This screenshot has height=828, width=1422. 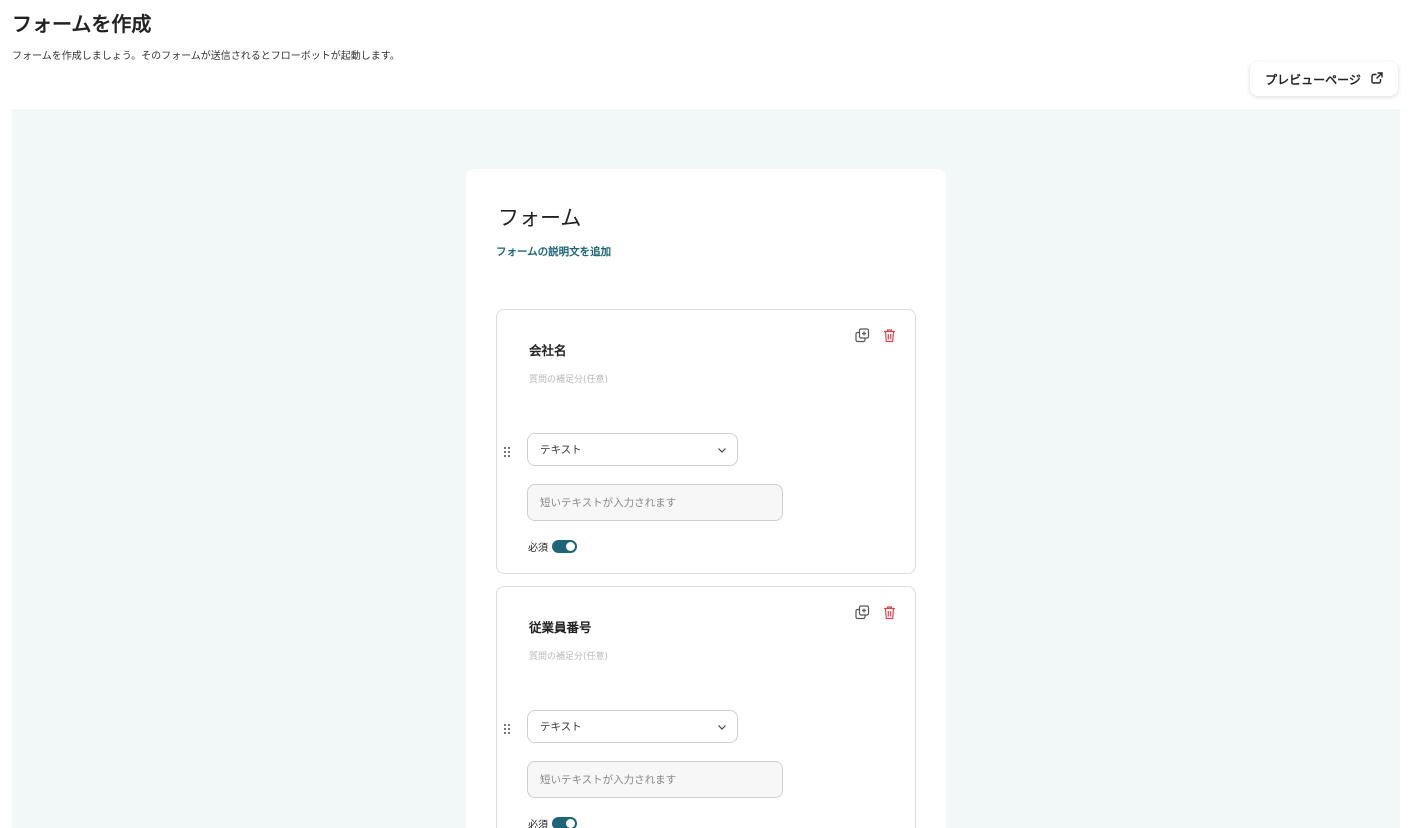 I want to click on form-title: フォーム, so click(x=539, y=217).